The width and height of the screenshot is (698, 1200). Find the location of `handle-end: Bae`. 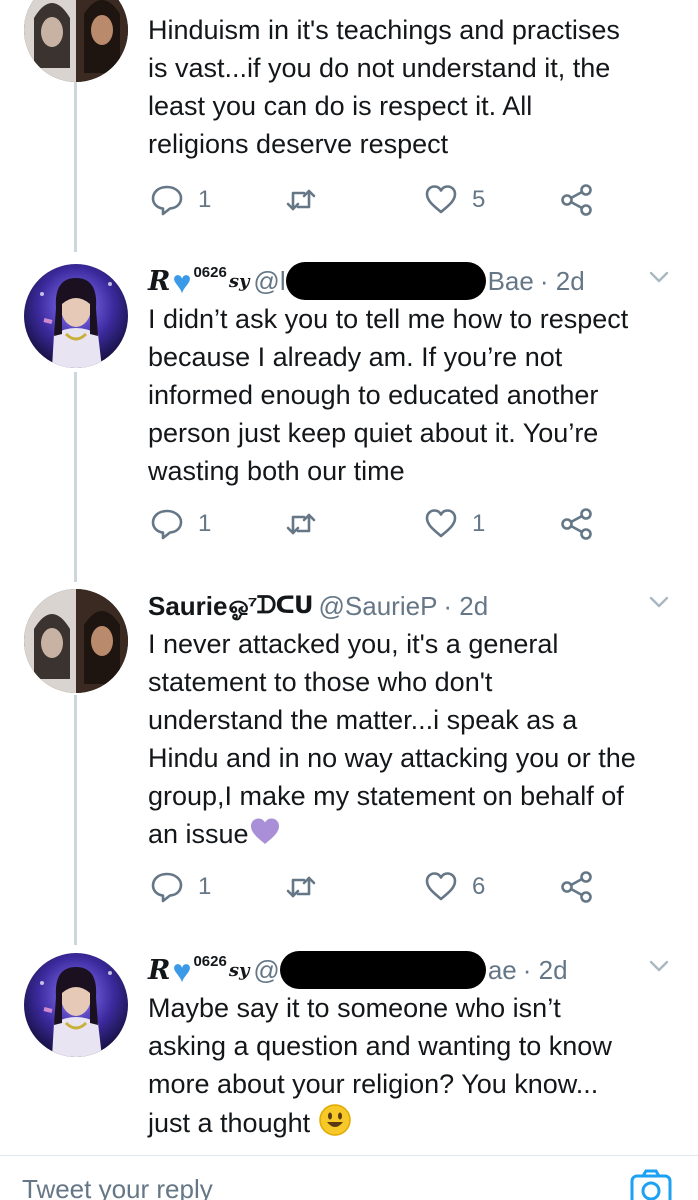

handle-end: Bae is located at coordinates (510, 280).